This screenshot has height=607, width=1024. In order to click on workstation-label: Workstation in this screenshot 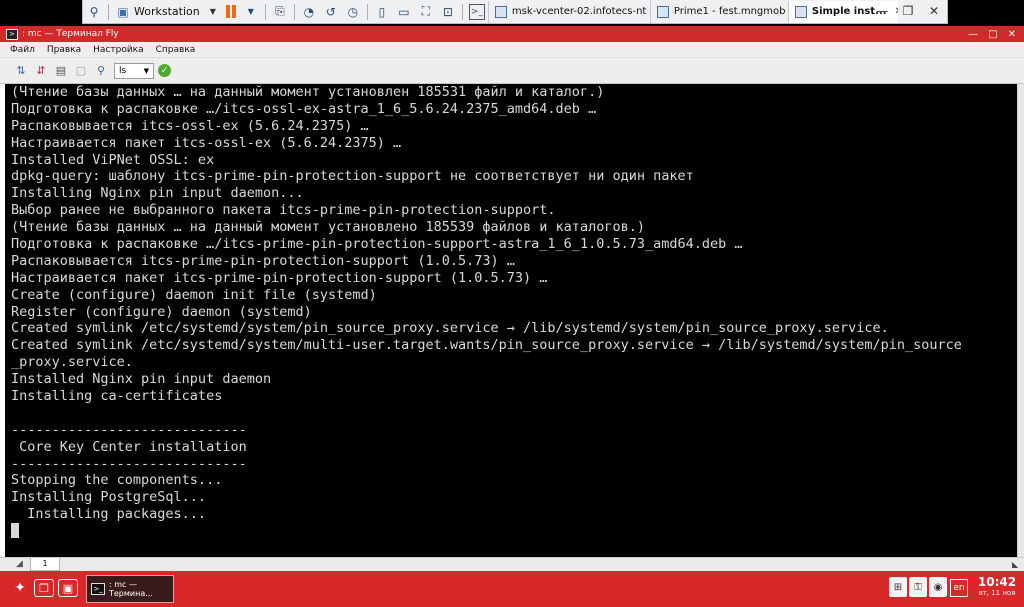, I will do `click(167, 11)`.